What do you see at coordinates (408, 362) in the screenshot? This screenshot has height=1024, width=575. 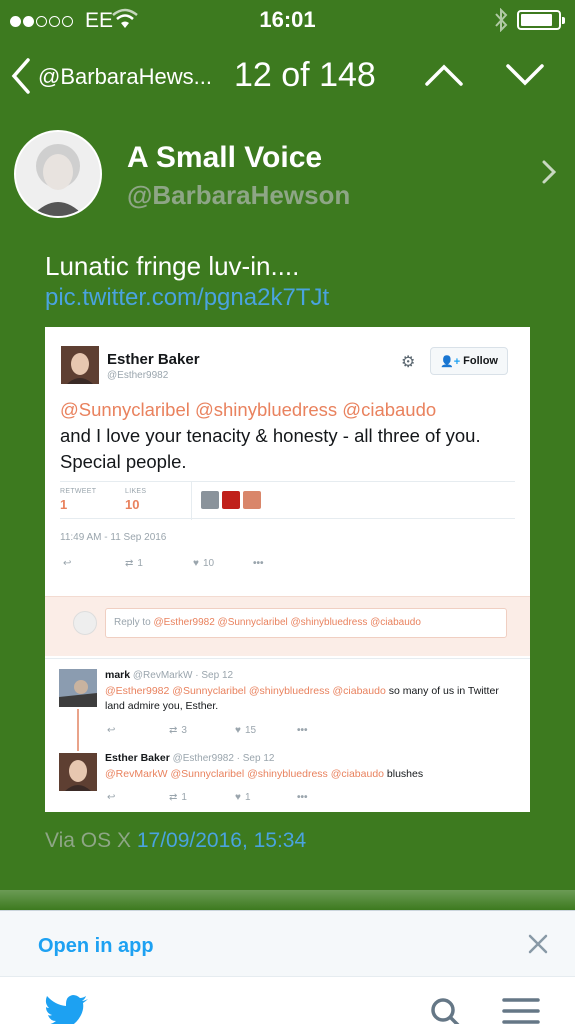 I see `gear-icon: ⚙` at bounding box center [408, 362].